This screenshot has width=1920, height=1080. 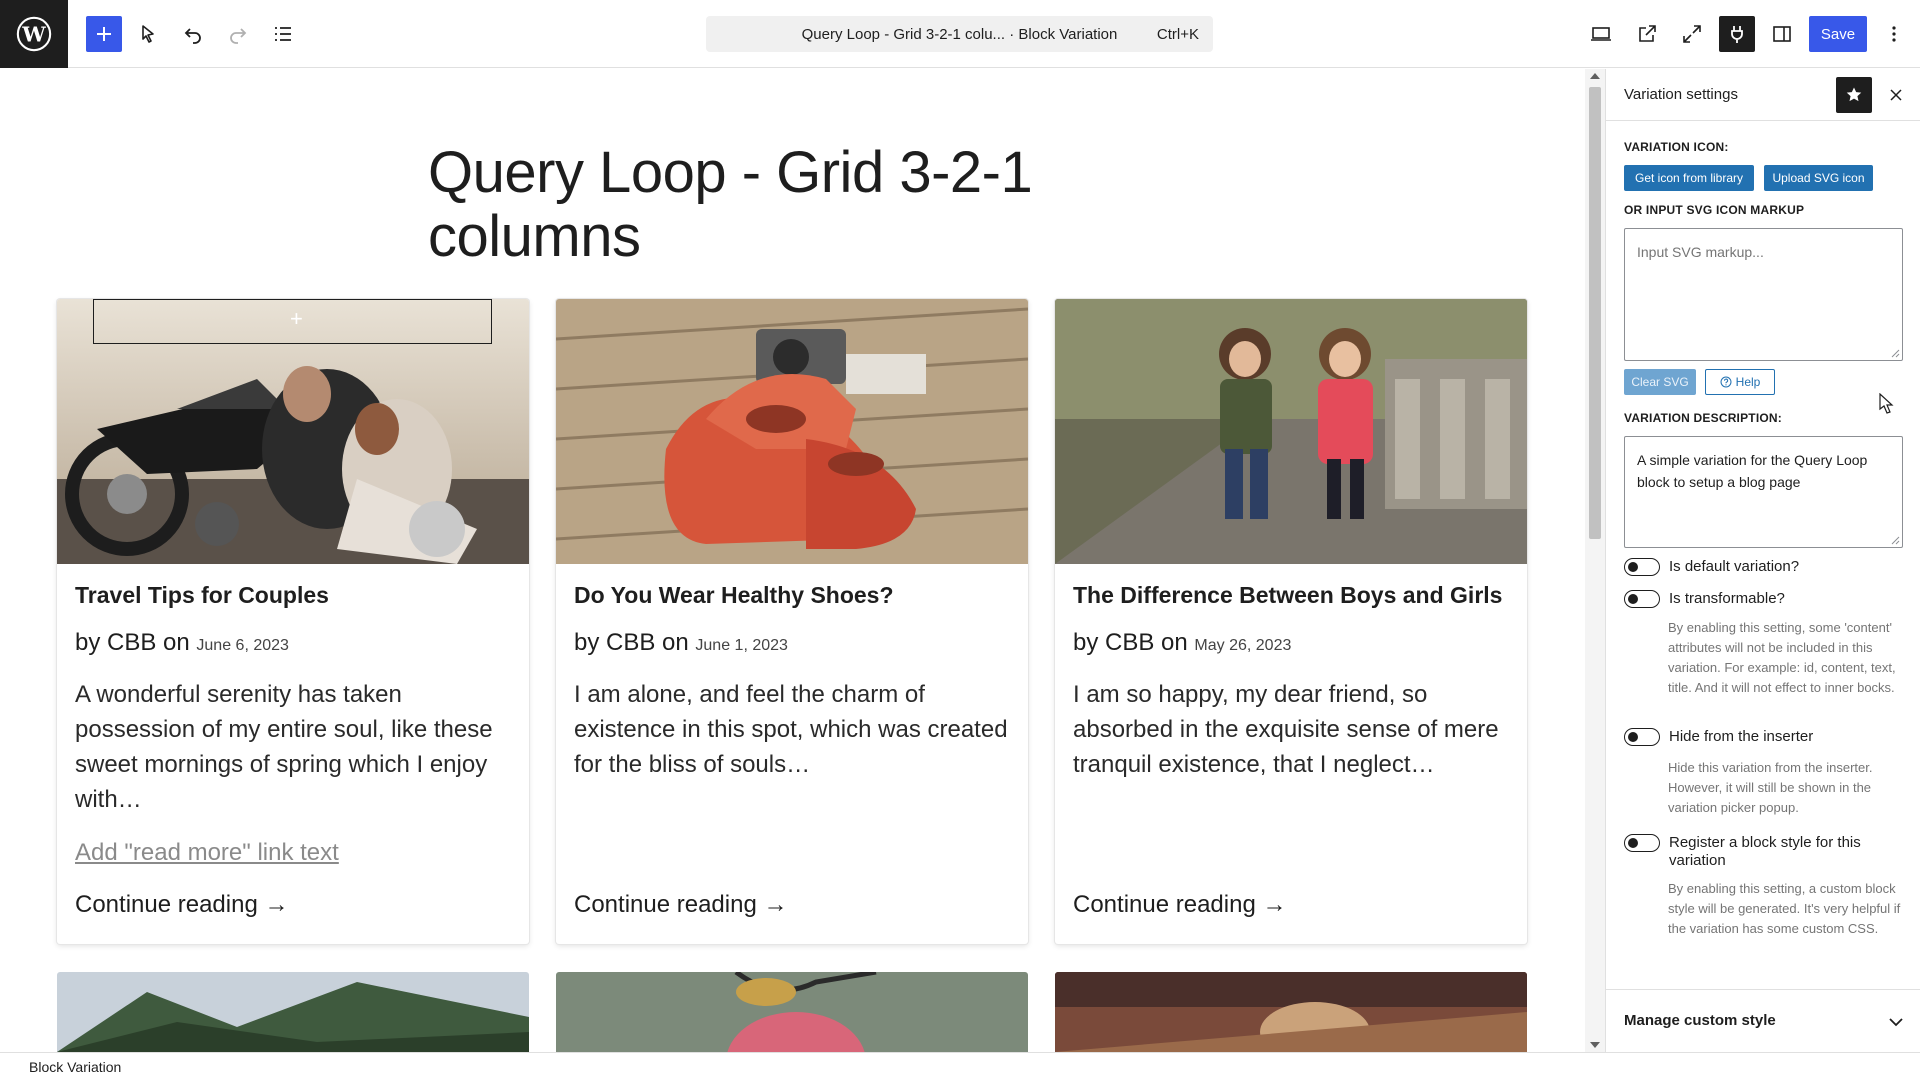 I want to click on toggle-label: Is default variation?, so click(x=1734, y=566).